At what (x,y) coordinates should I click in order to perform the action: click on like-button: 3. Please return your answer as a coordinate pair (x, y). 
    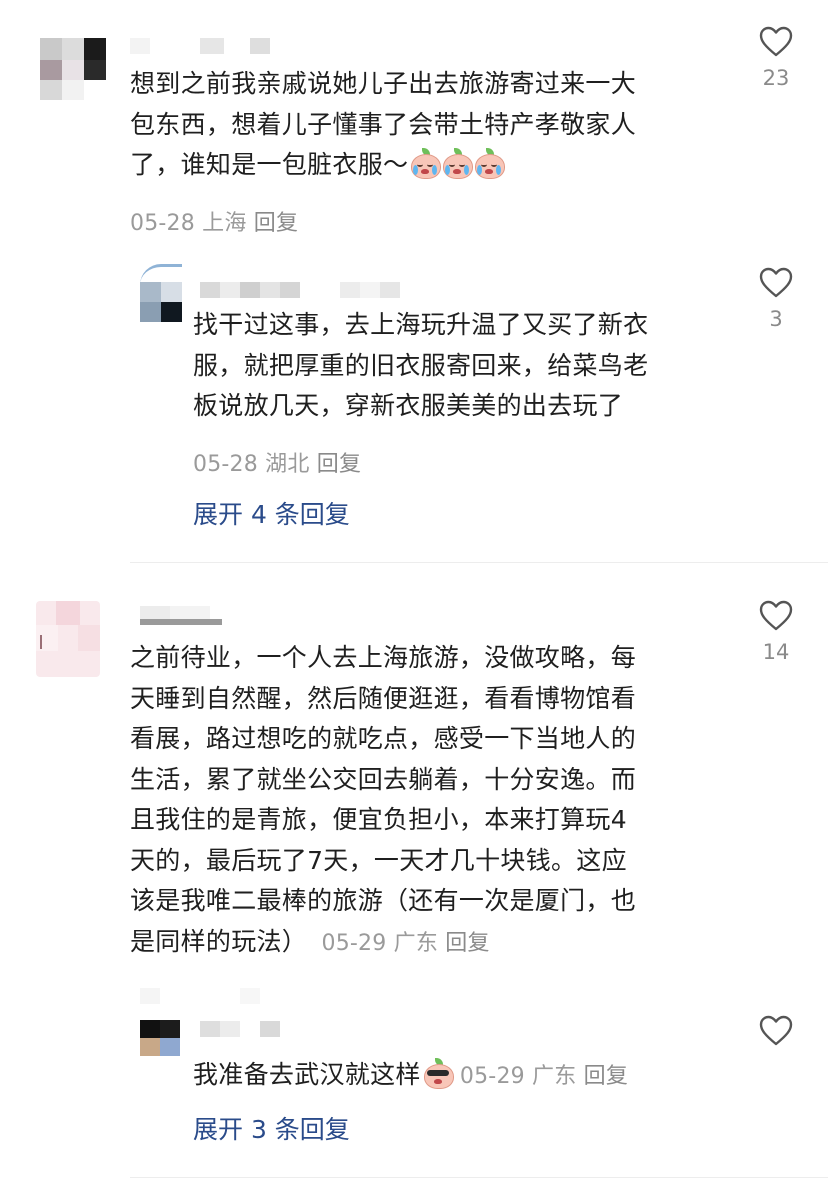
    Looking at the image, I should click on (776, 299).